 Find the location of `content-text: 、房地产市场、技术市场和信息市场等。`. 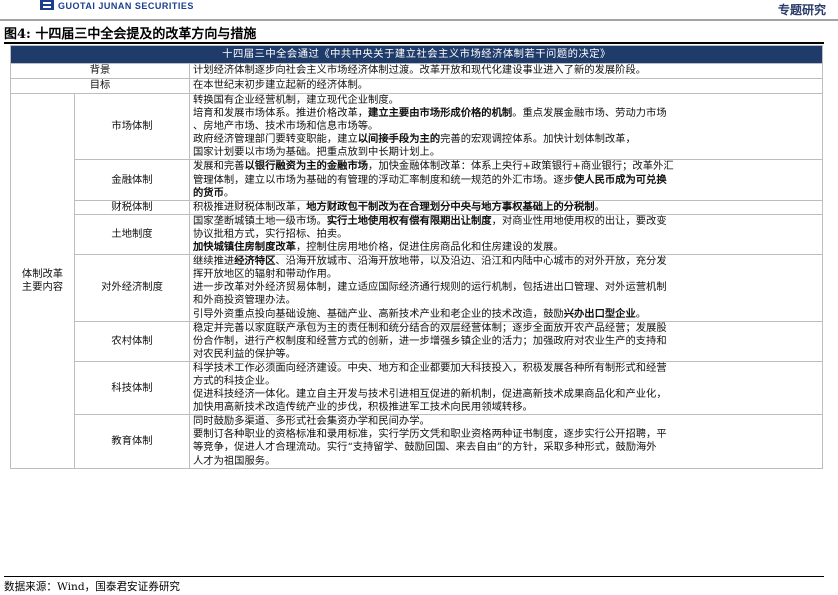

content-text: 、房地产市场、技术市场和信息市场等。 is located at coordinates (286, 126).